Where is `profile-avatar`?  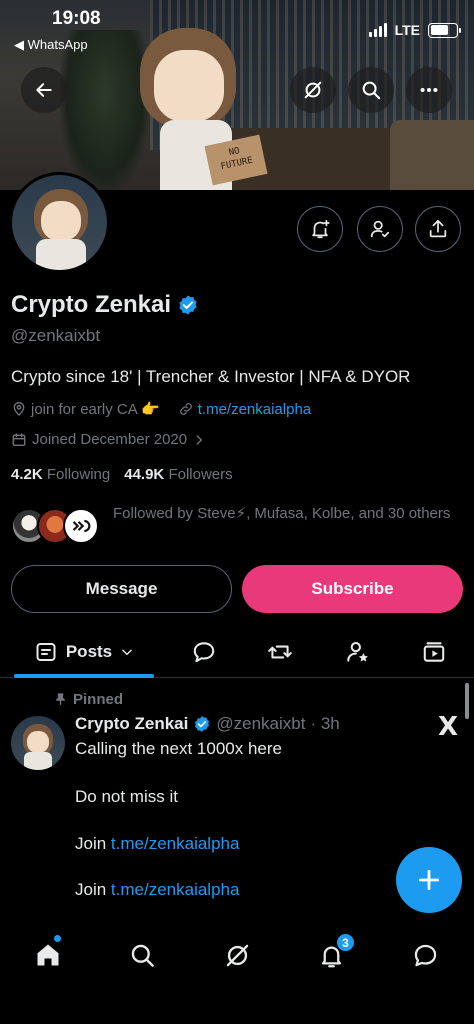
profile-avatar is located at coordinates (59, 222).